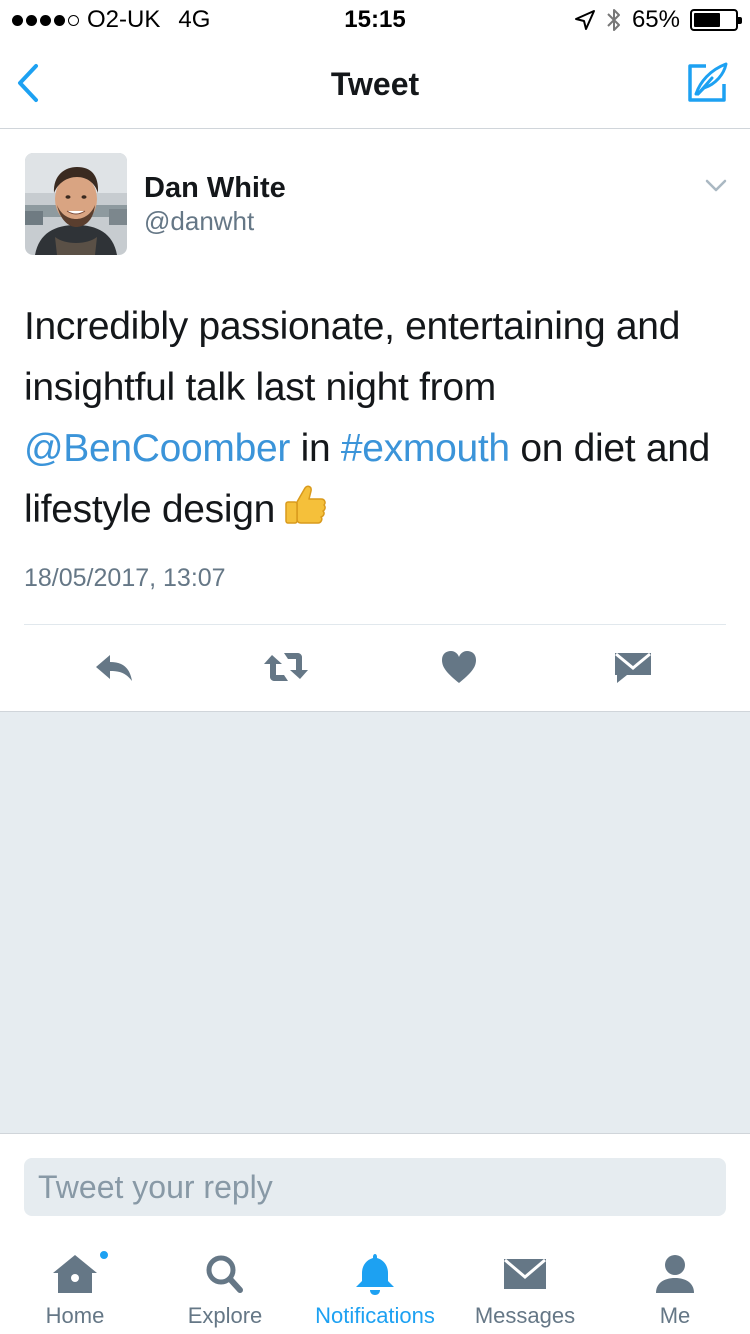 The width and height of the screenshot is (750, 1334). I want to click on home-icon, so click(75, 1274).